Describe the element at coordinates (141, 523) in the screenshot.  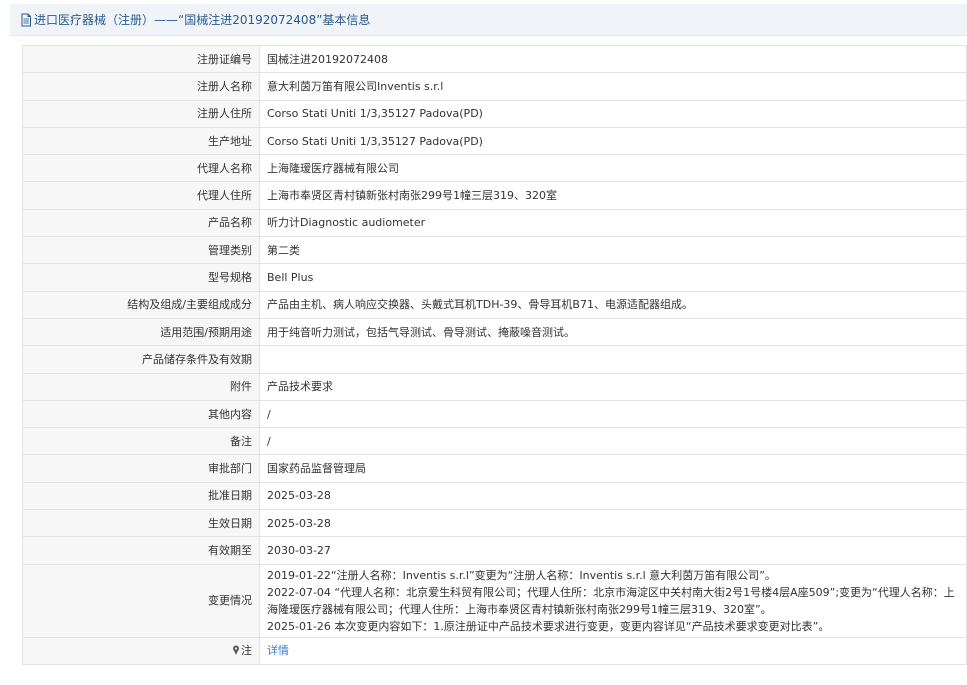
I see `row-label: 生效日期` at that location.